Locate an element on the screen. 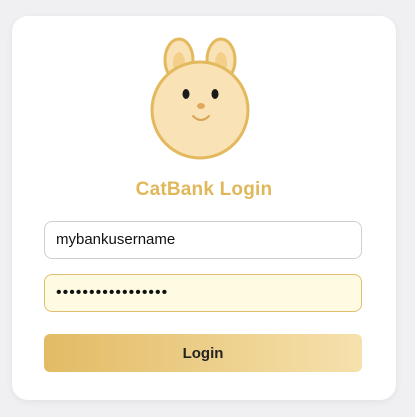 This screenshot has height=417, width=415. username-input is located at coordinates (203, 240).